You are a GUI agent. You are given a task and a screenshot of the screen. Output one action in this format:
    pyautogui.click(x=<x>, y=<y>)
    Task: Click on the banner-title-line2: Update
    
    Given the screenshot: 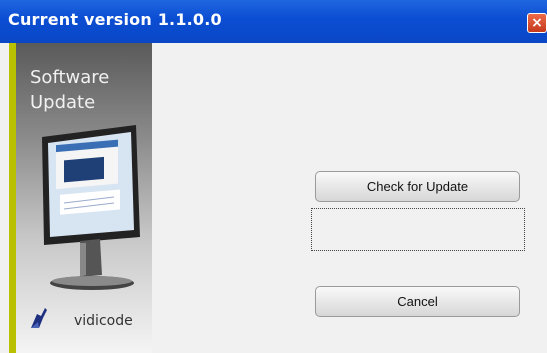 What is the action you would take?
    pyautogui.click(x=63, y=102)
    